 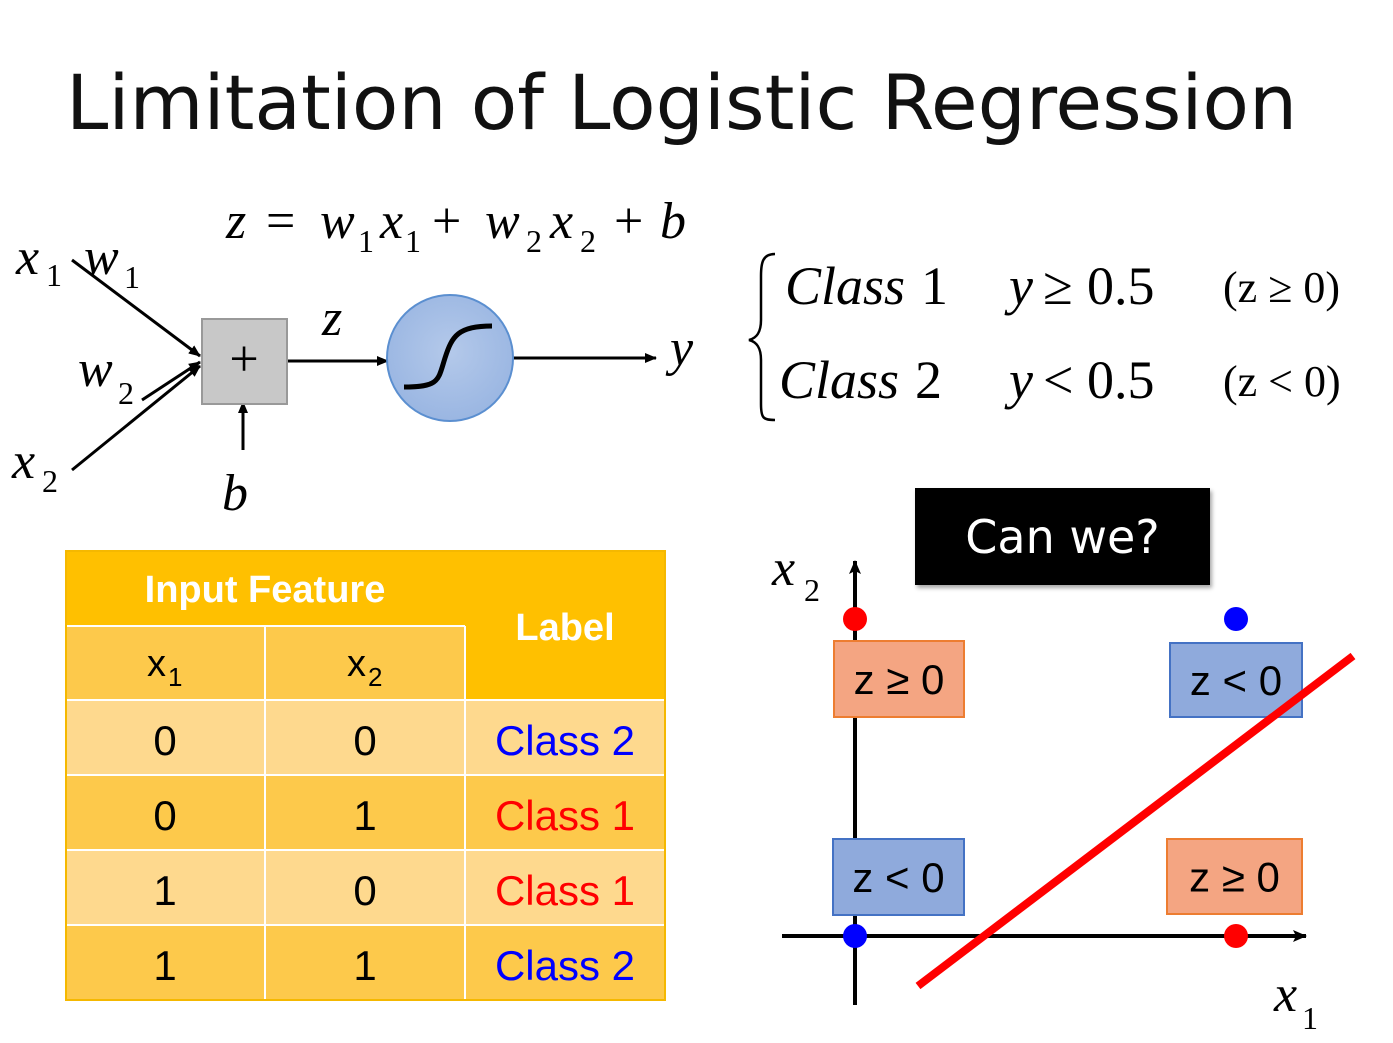 I want to click on w2-label: w, so click(x=95, y=369).